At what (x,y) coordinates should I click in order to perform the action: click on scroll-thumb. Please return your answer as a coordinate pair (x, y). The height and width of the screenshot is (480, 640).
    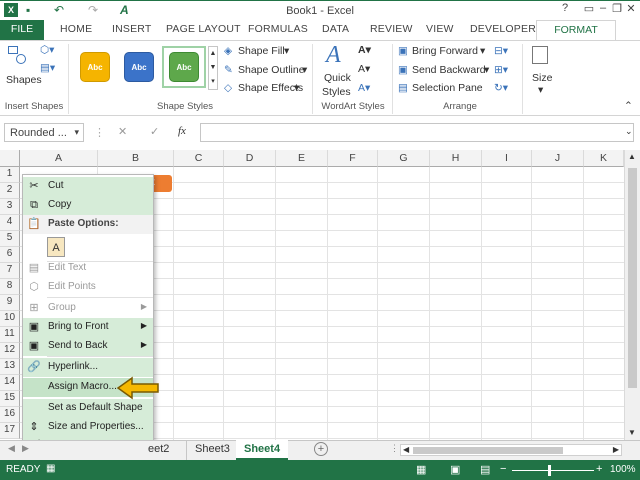
    Looking at the image, I should click on (632, 278).